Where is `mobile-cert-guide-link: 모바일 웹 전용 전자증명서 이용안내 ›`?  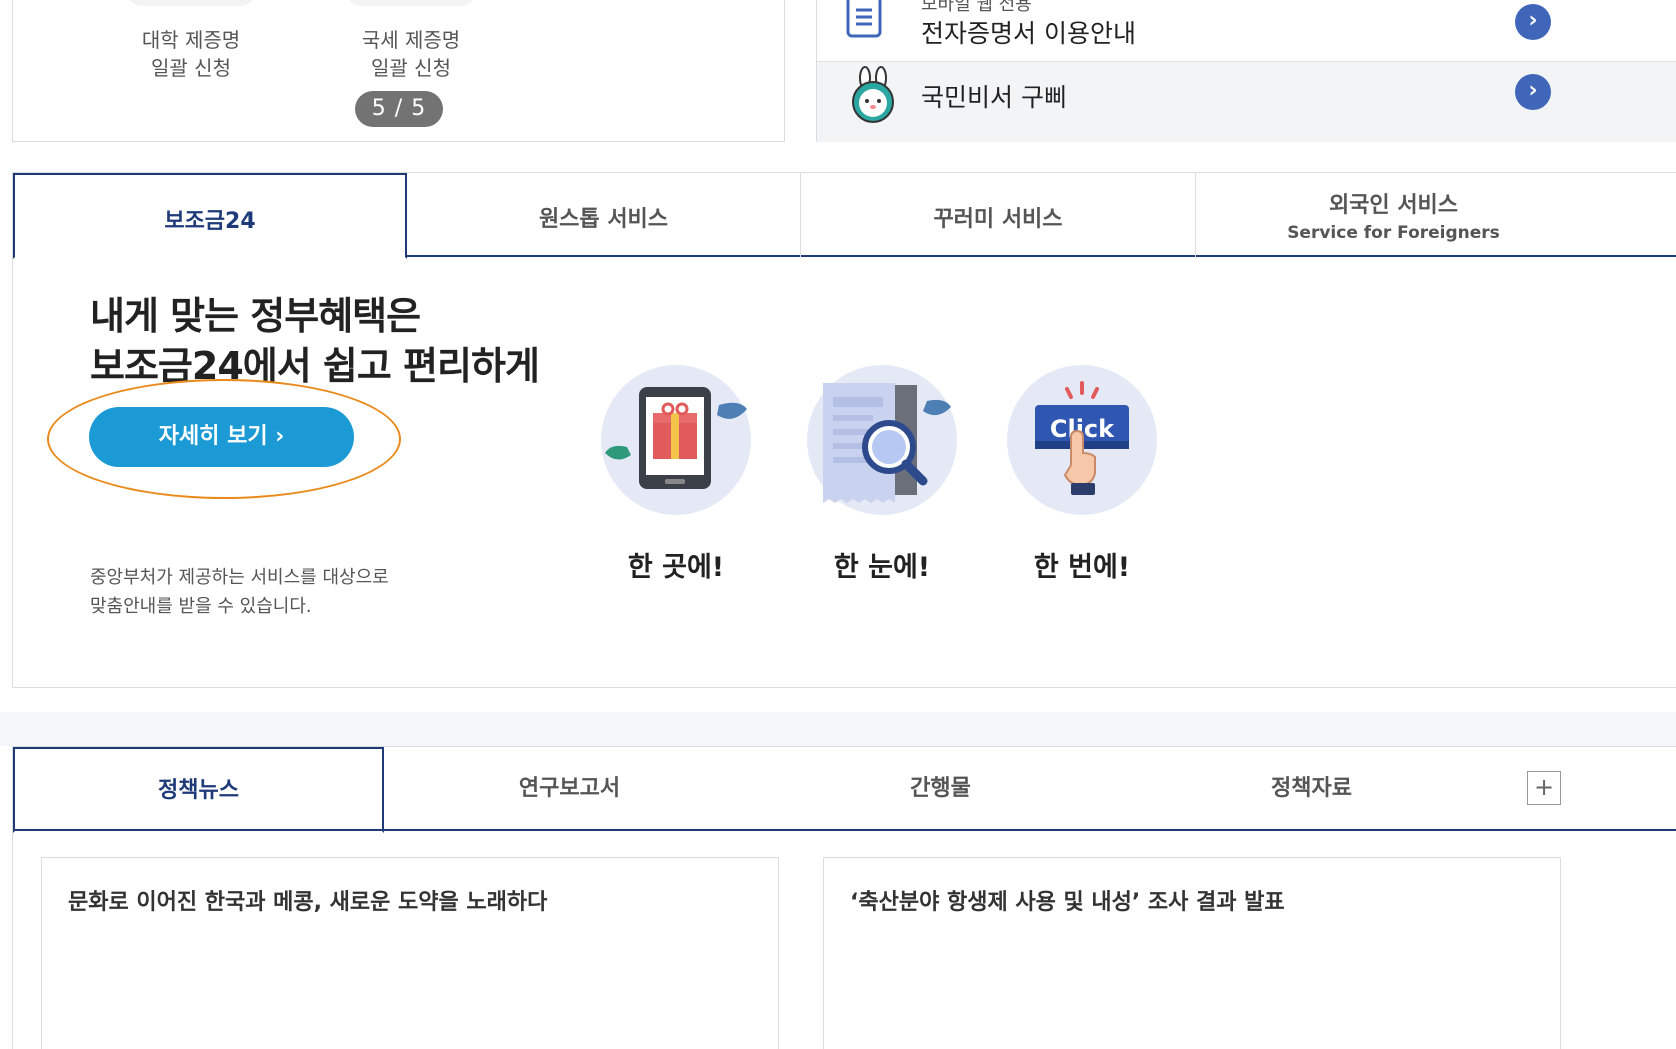 mobile-cert-guide-link: 모바일 웹 전용 전자증명서 이용안내 › is located at coordinates (1246, 31).